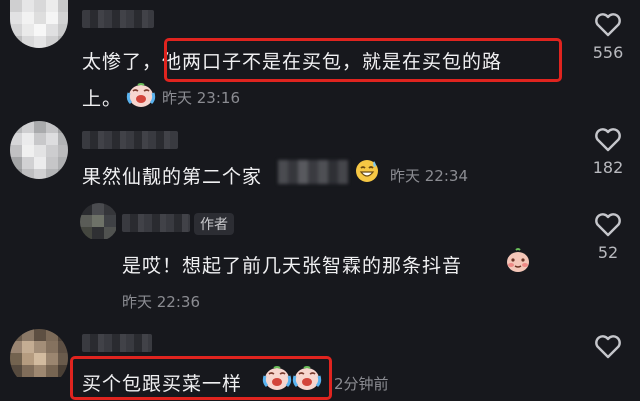 The height and width of the screenshot is (401, 640). Describe the element at coordinates (214, 224) in the screenshot. I see `author-badge: 作者` at that location.